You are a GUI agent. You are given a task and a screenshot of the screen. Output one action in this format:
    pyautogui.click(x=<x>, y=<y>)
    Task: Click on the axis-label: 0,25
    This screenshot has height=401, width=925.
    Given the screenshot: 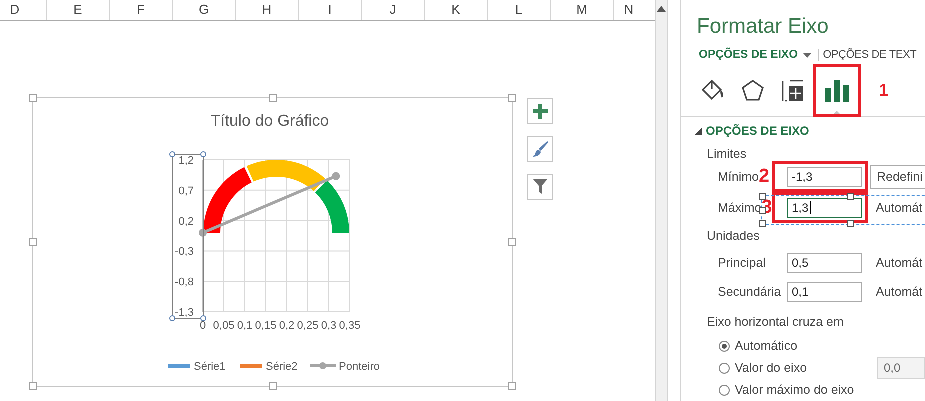 What is the action you would take?
    pyautogui.click(x=308, y=326)
    